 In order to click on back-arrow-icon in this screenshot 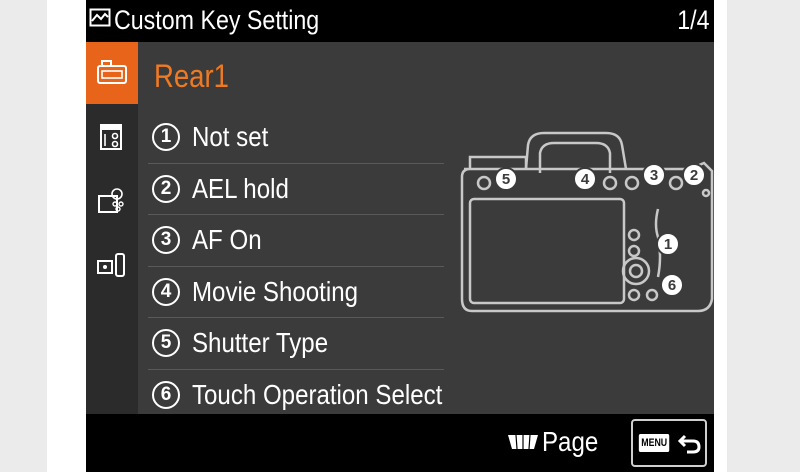, I will do `click(689, 444)`.